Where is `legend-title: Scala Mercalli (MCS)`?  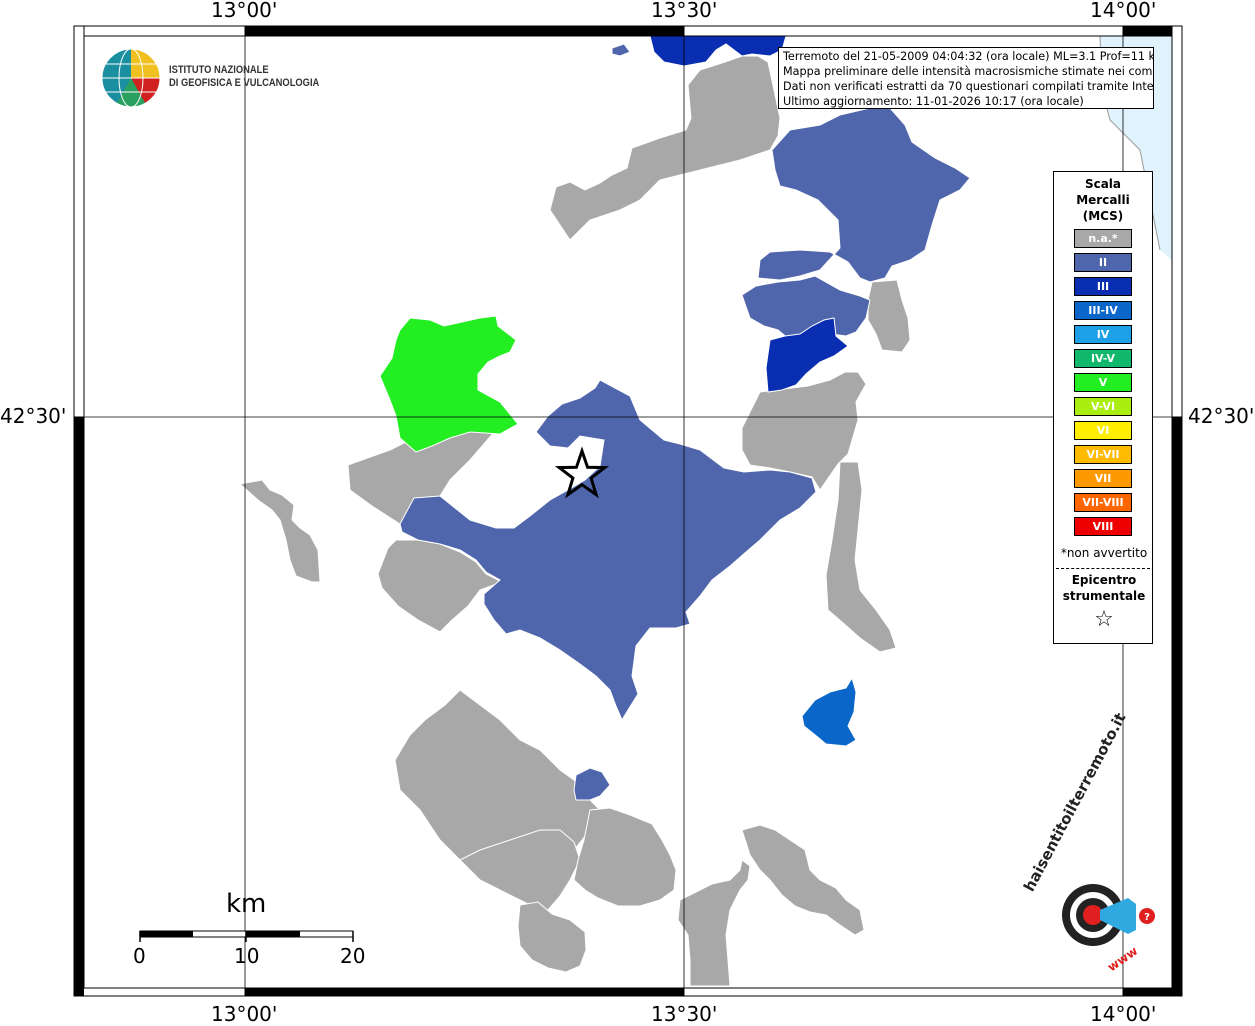
legend-title: Scala Mercalli (MCS) is located at coordinates (1103, 200).